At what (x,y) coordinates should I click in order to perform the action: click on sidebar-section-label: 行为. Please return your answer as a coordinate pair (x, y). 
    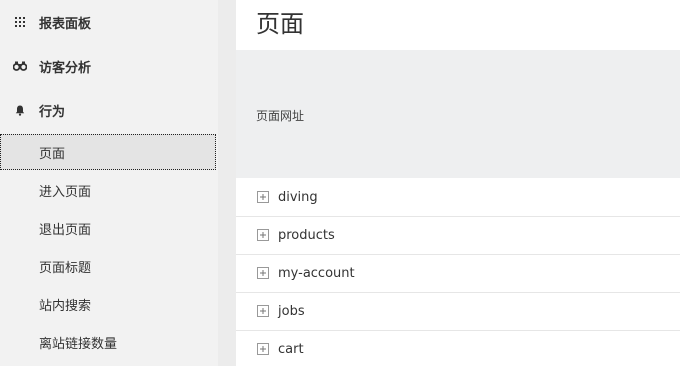
    Looking at the image, I should click on (52, 112).